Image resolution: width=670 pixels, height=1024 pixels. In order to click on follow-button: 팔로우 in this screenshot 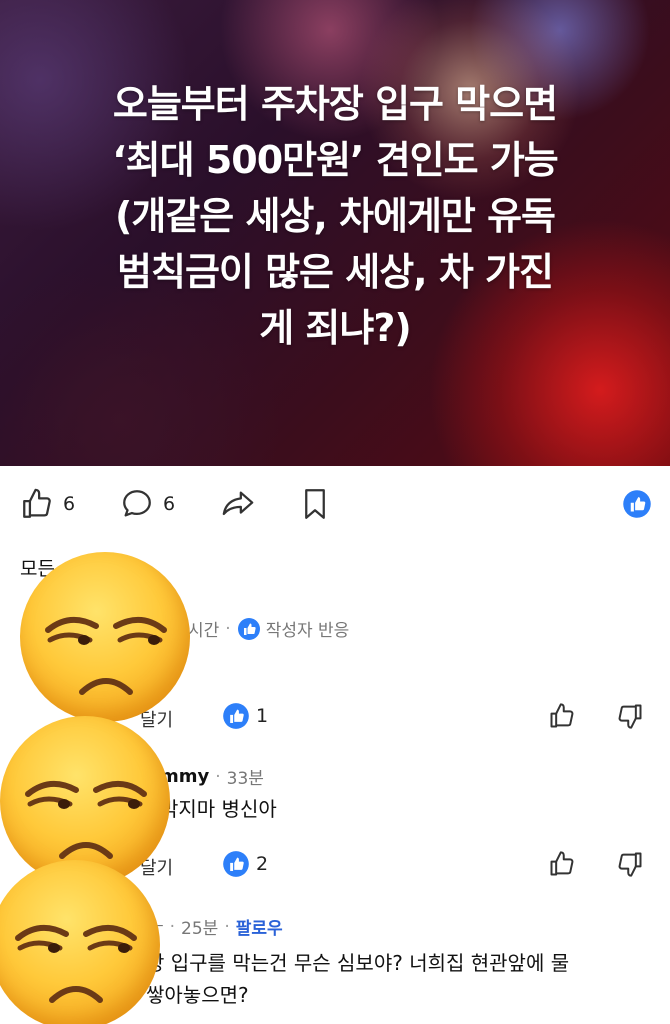, I will do `click(259, 926)`.